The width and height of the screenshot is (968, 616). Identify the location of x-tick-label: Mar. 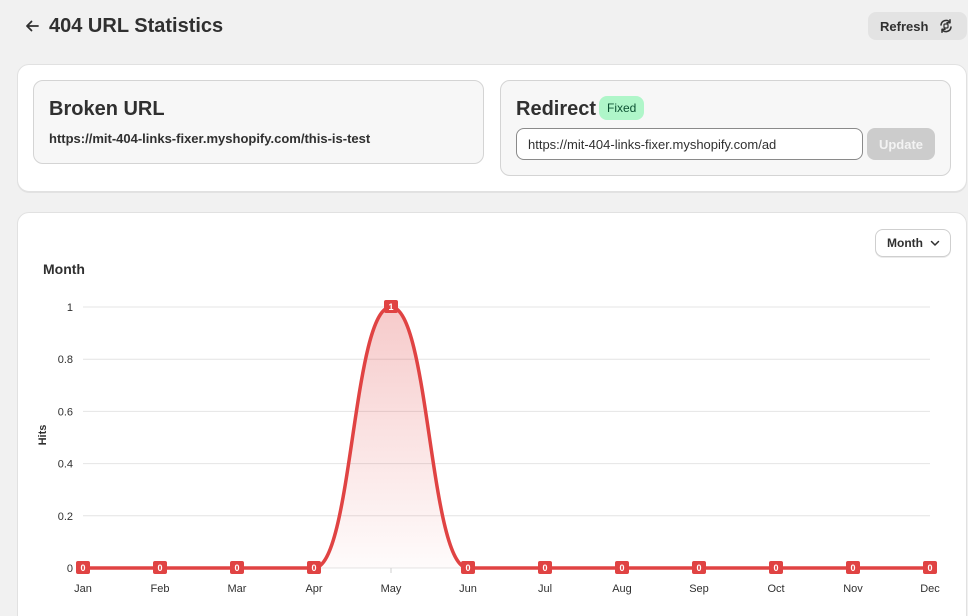
(237, 589).